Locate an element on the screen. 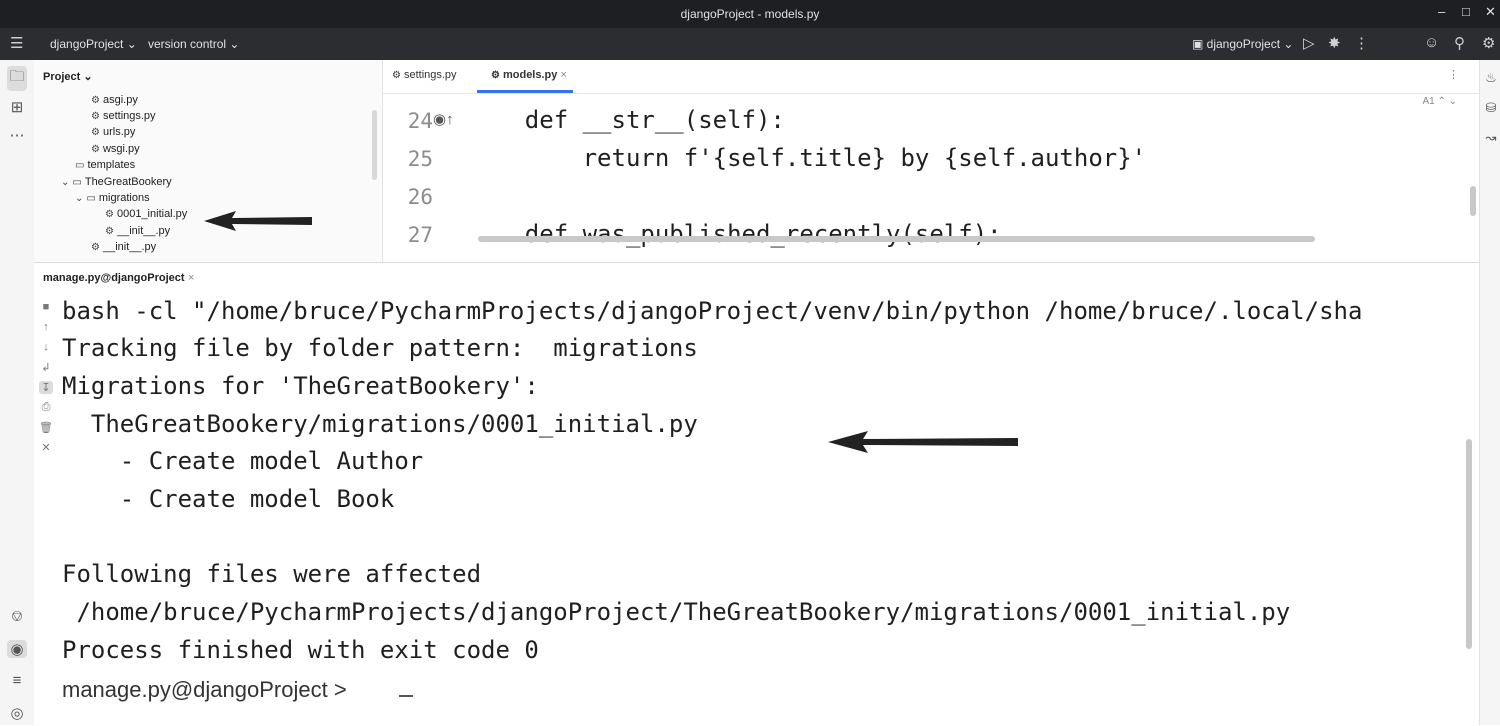  editor-horizontal-scrollbar is located at coordinates (896, 239).